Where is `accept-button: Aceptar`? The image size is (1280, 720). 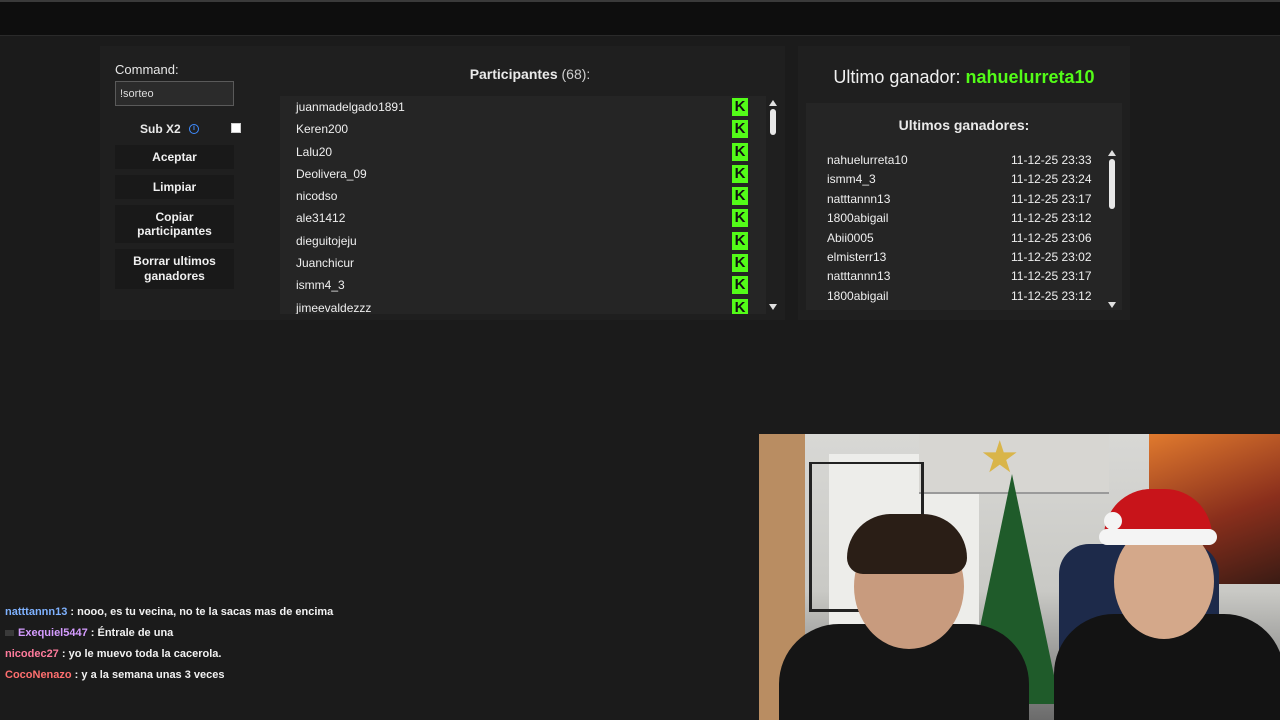
accept-button: Aceptar is located at coordinates (174, 157).